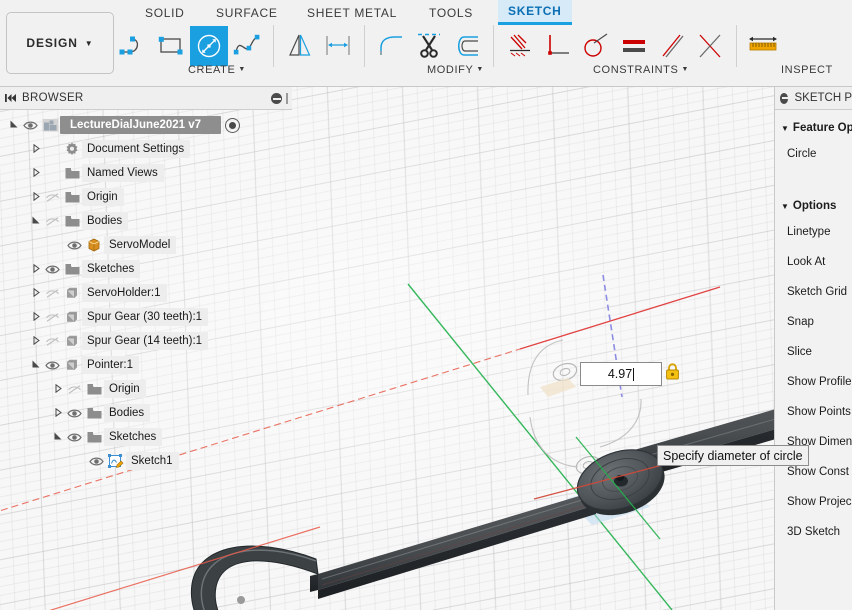 The width and height of the screenshot is (852, 610). Describe the element at coordinates (520, 46) in the screenshot. I see `fix-constraint-button` at that location.